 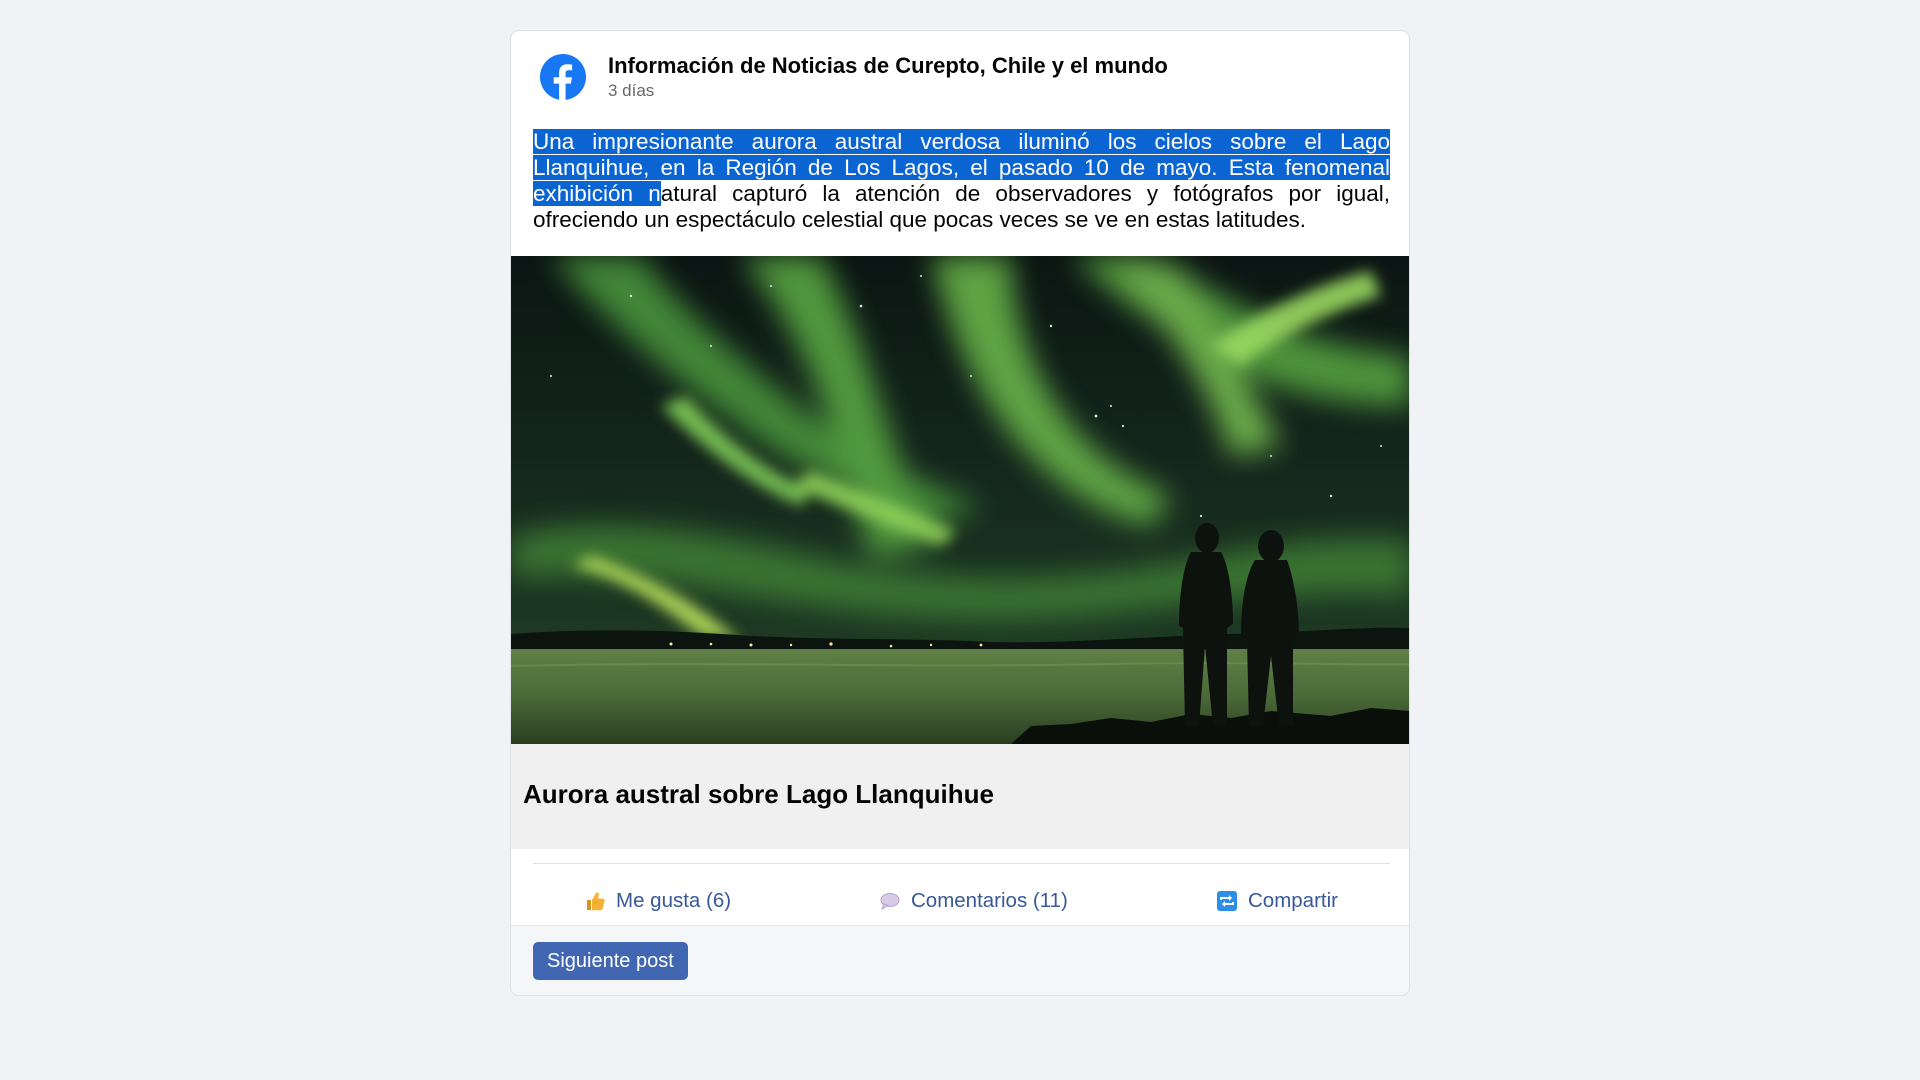 I want to click on next-post-button: Siguiente post, so click(x=610, y=961).